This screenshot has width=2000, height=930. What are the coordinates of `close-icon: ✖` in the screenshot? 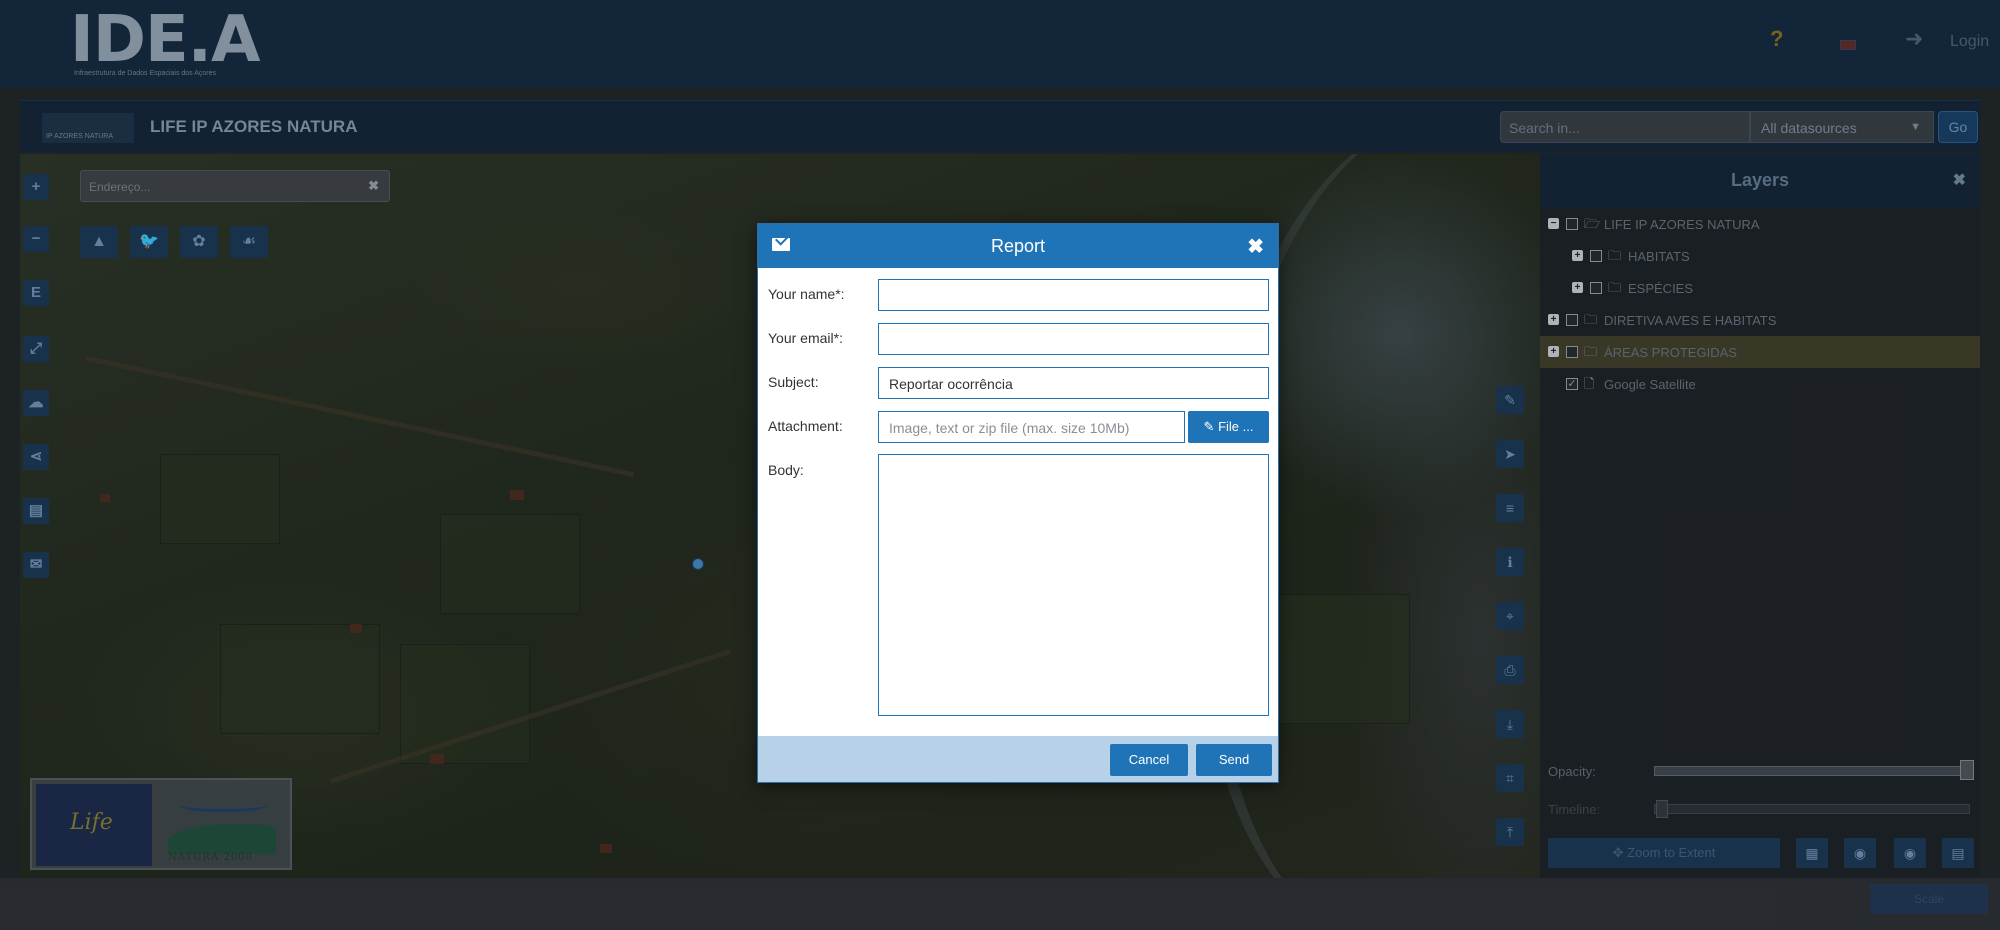 It's located at (1255, 246).